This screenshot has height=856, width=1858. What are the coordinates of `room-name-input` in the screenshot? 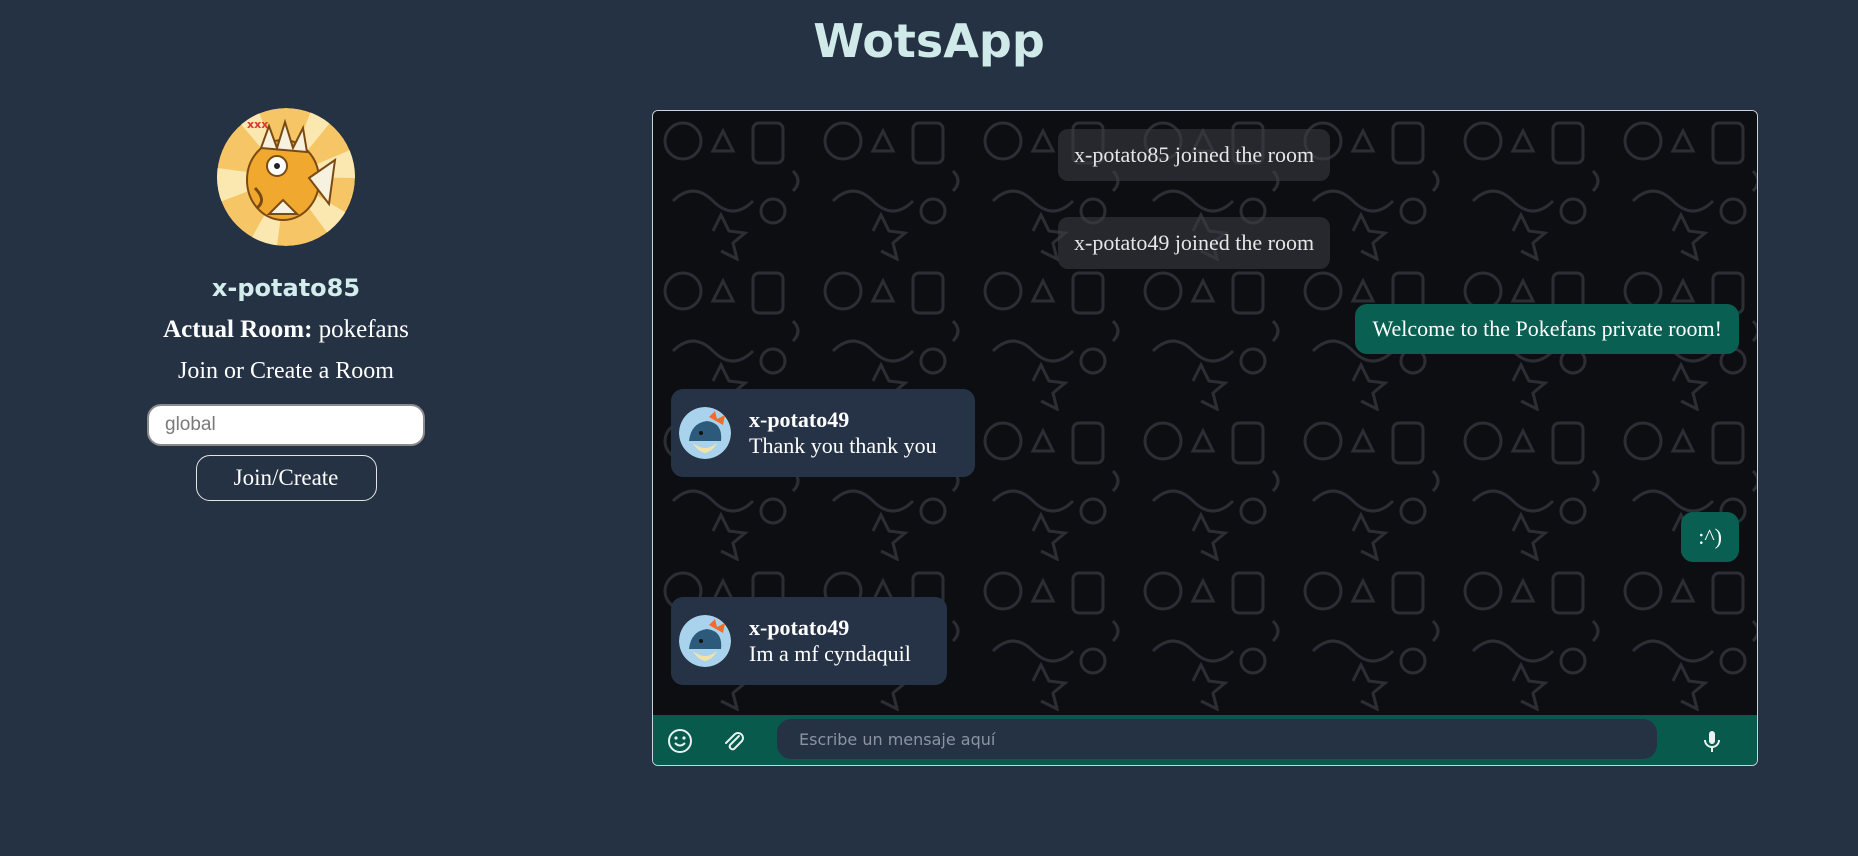 It's located at (286, 425).